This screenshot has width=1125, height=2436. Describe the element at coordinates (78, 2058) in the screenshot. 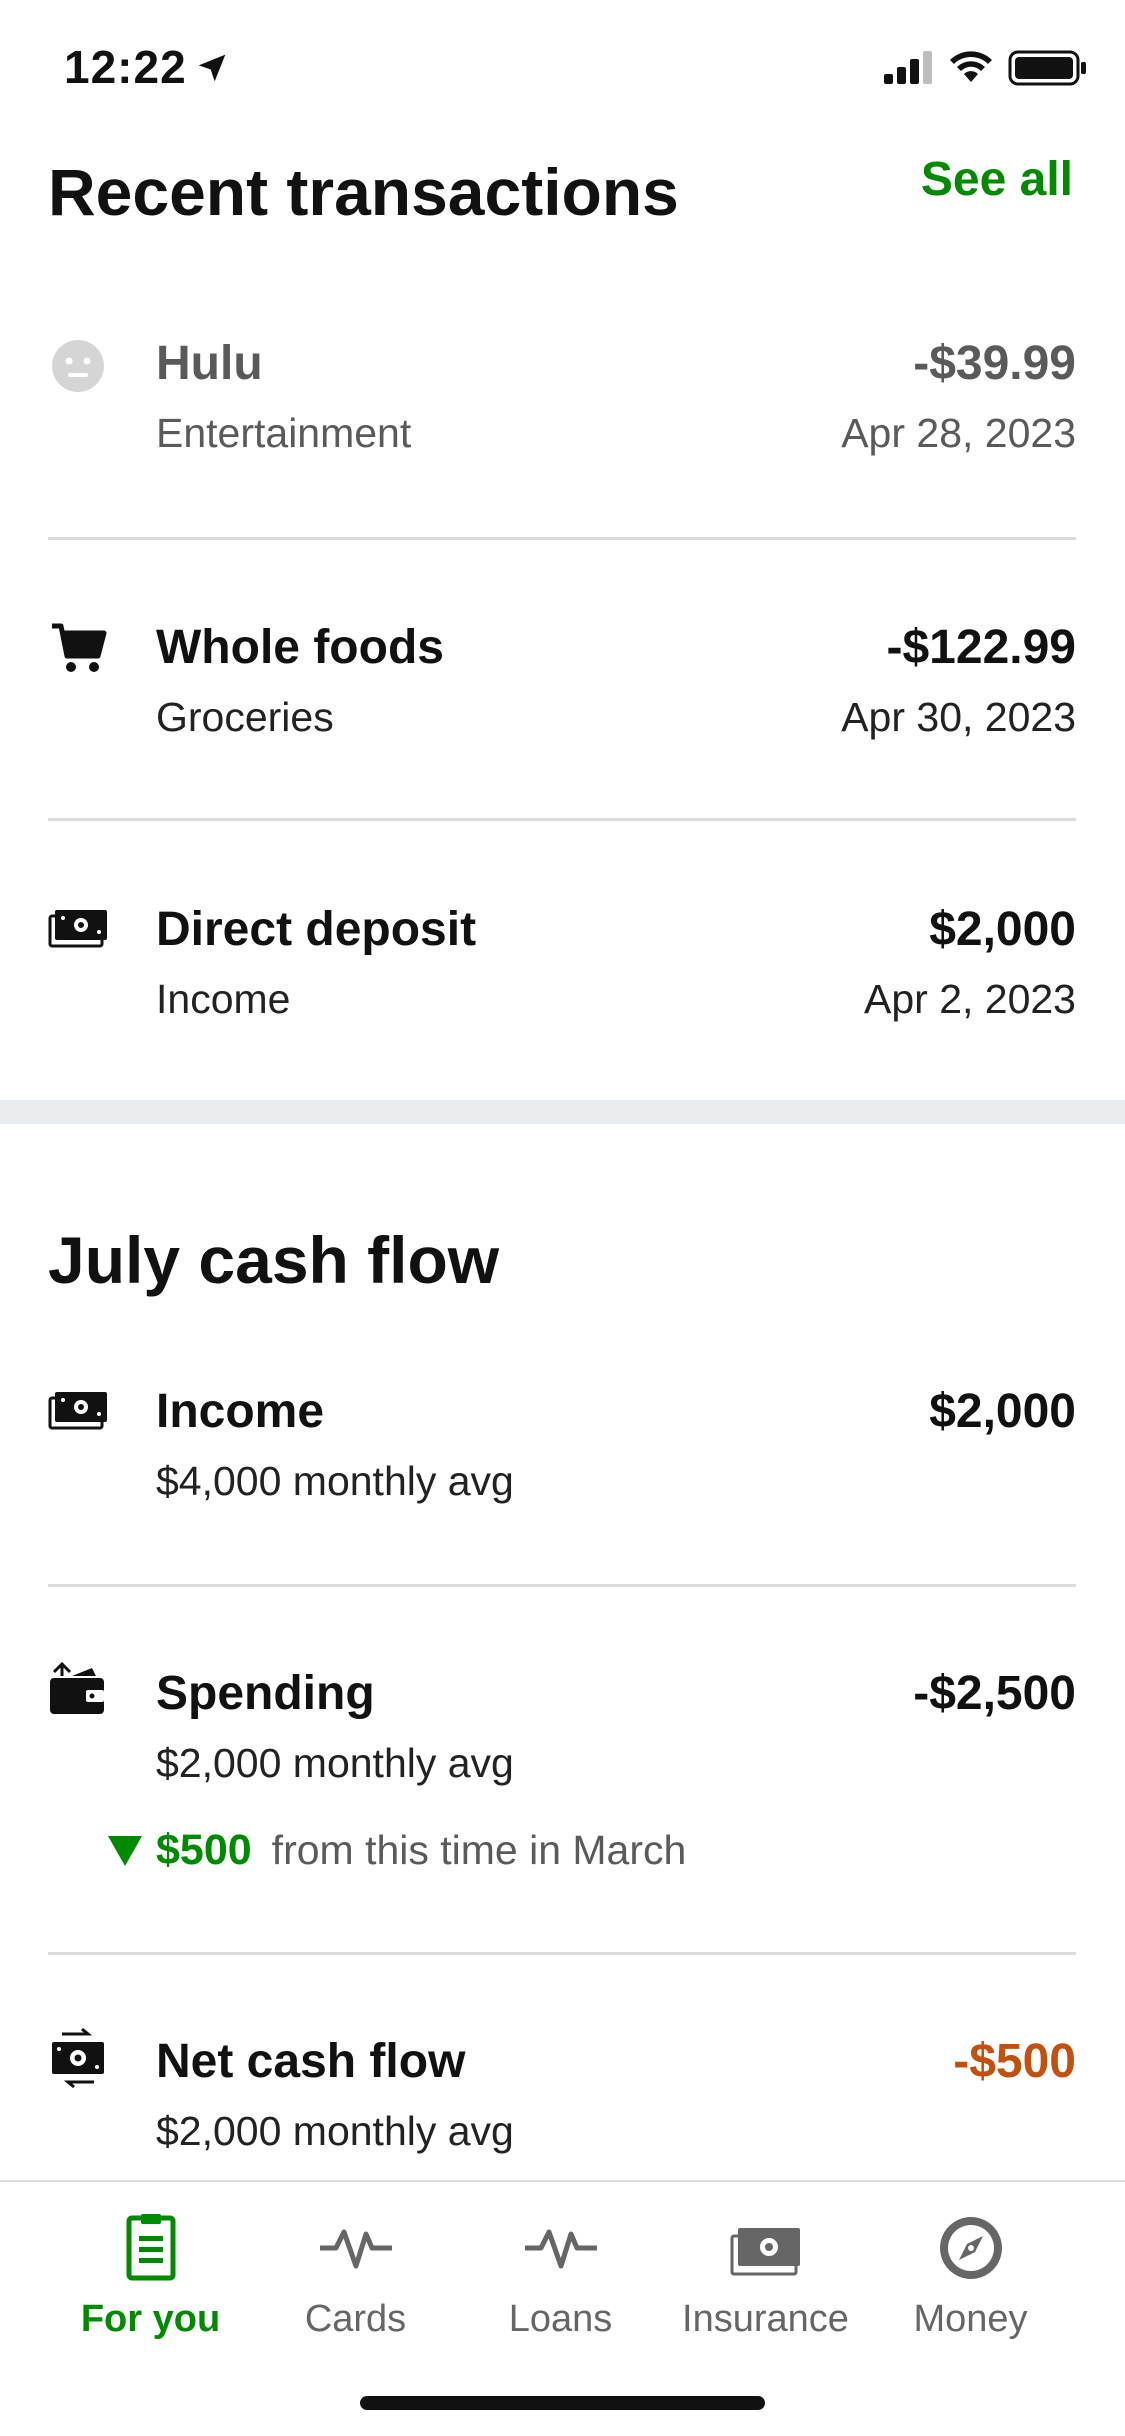

I see `cash-exchange-icon` at that location.